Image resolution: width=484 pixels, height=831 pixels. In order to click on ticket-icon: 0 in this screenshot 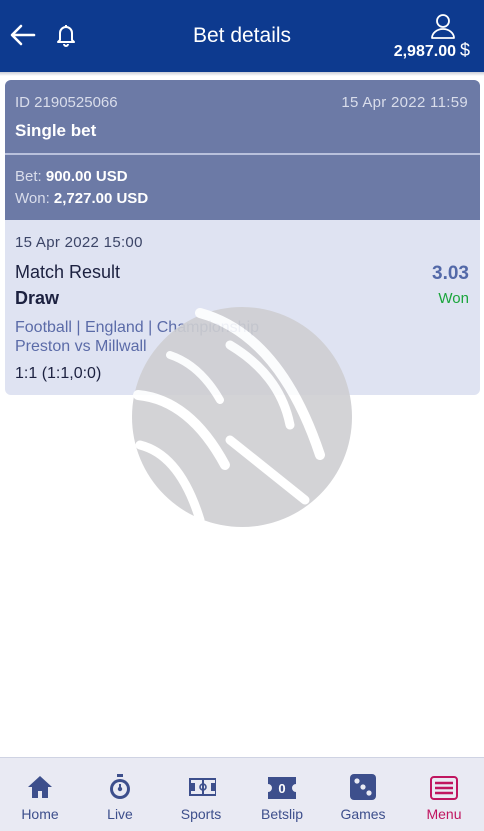, I will do `click(282, 788)`.